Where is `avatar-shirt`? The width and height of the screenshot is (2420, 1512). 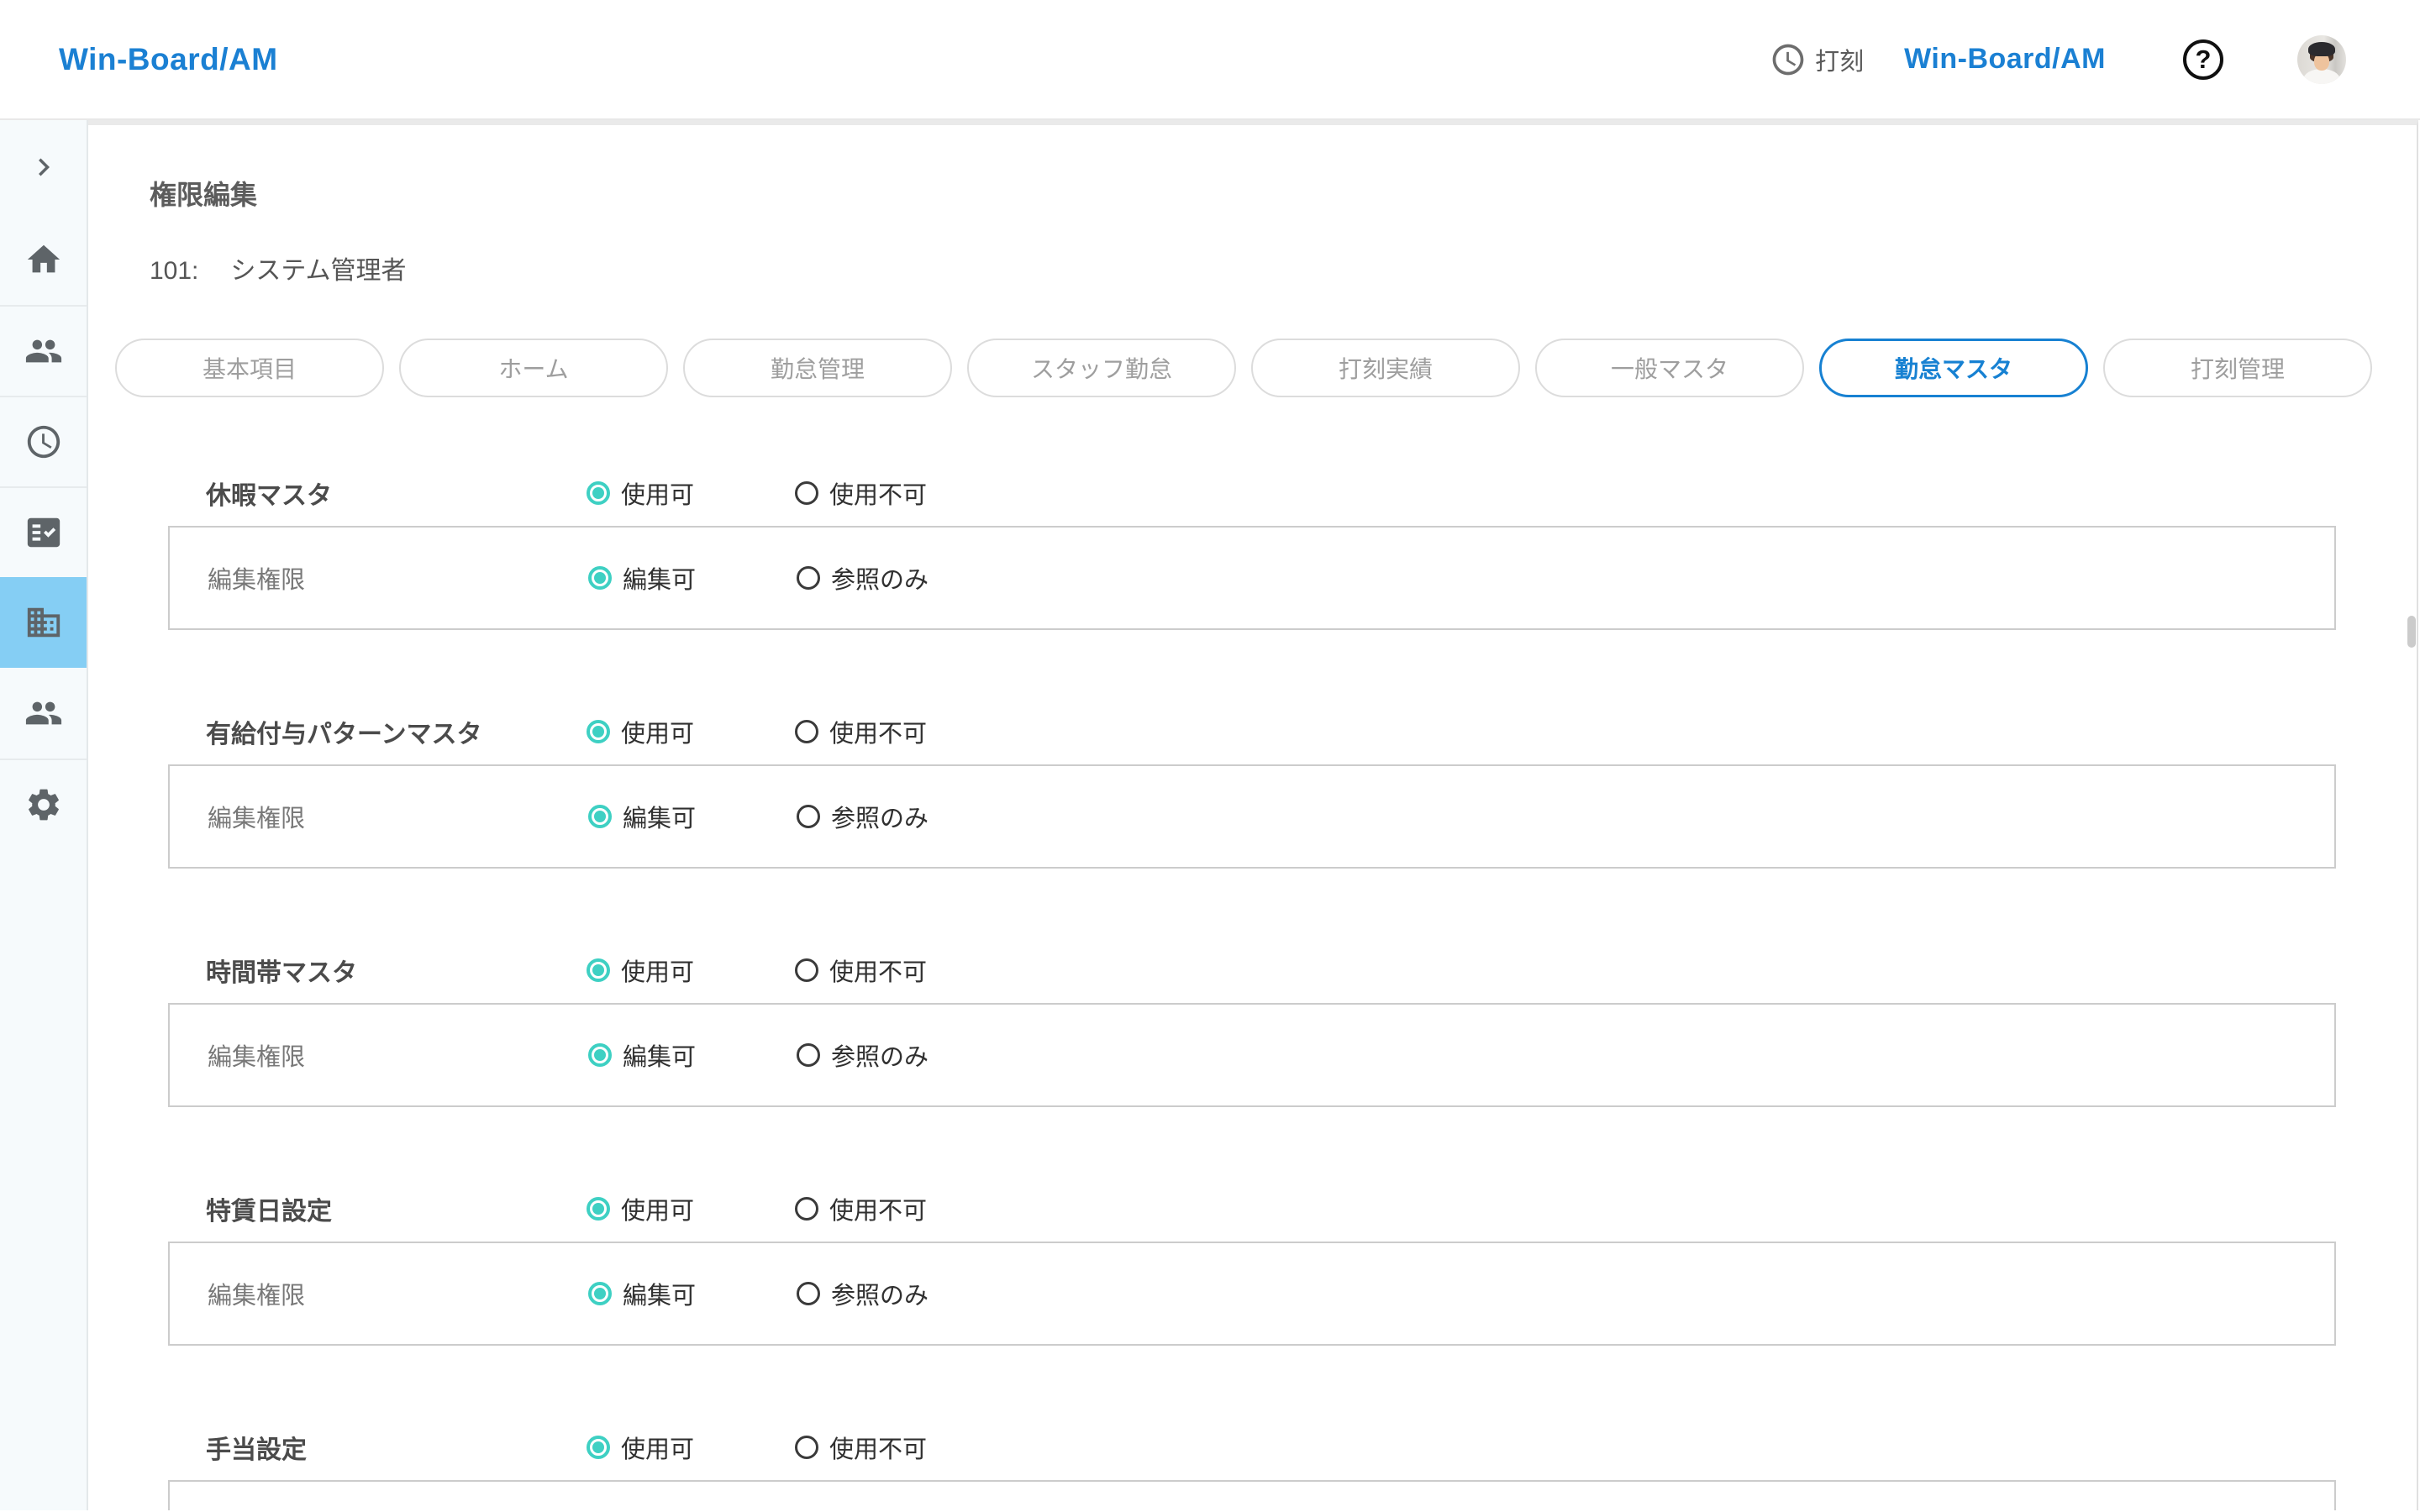
avatar-shirt is located at coordinates (2322, 76).